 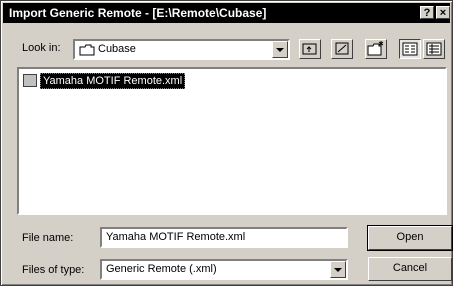 I want to click on list-view-button, so click(x=410, y=49).